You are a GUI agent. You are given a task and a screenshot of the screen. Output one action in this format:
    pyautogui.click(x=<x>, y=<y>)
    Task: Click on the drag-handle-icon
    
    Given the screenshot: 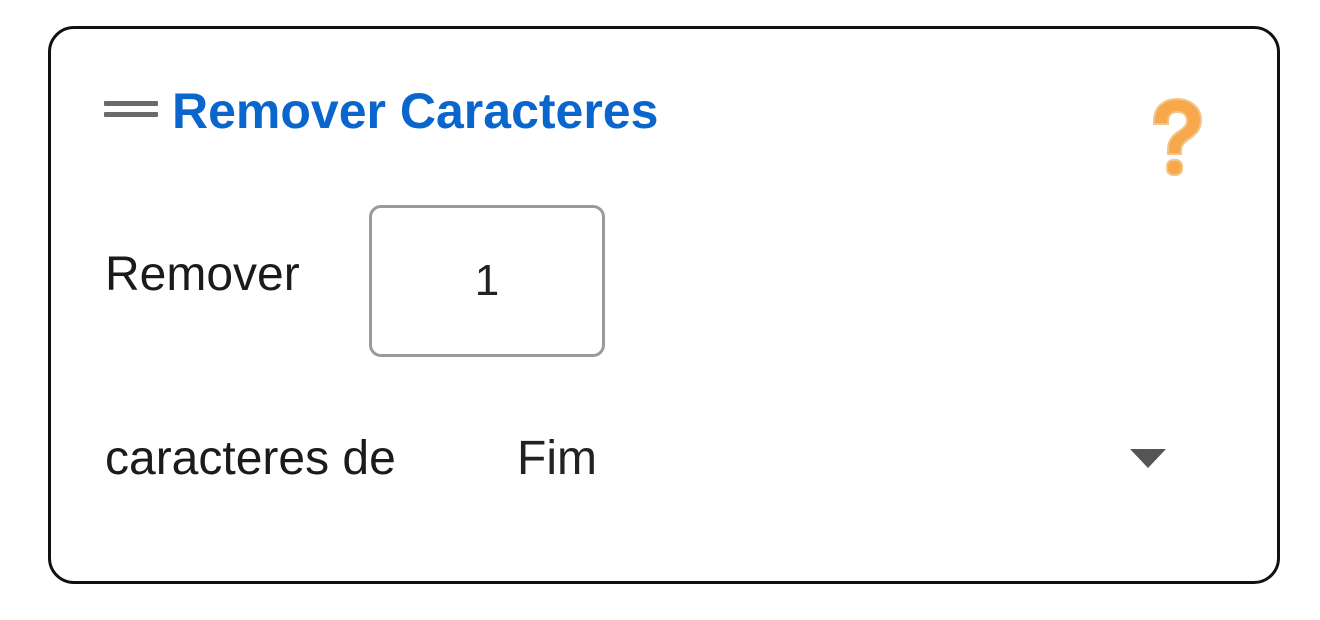 What is the action you would take?
    pyautogui.click(x=131, y=109)
    